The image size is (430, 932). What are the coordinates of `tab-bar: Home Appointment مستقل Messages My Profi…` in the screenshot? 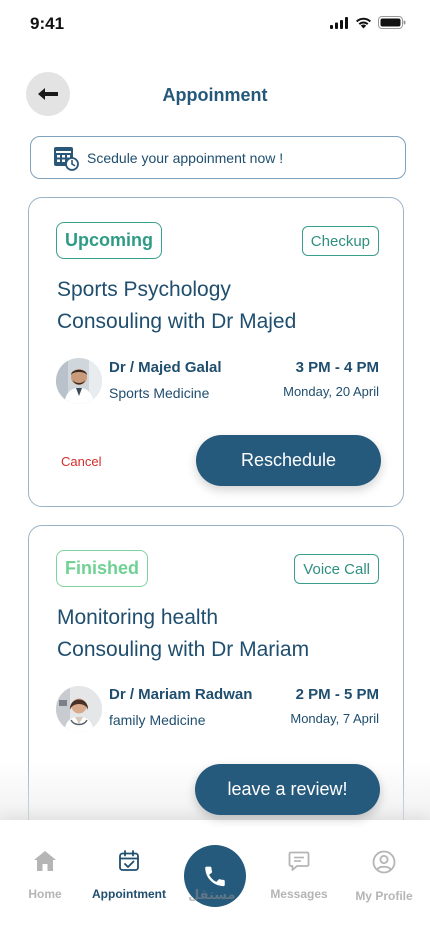 It's located at (215, 876).